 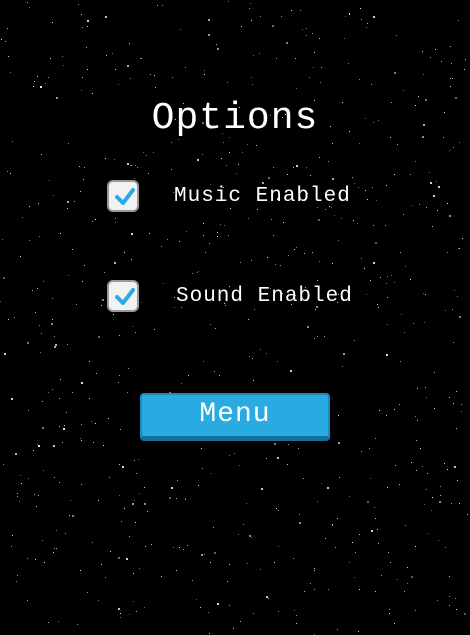 What do you see at coordinates (235, 417) in the screenshot?
I see `menu-button: Menu` at bounding box center [235, 417].